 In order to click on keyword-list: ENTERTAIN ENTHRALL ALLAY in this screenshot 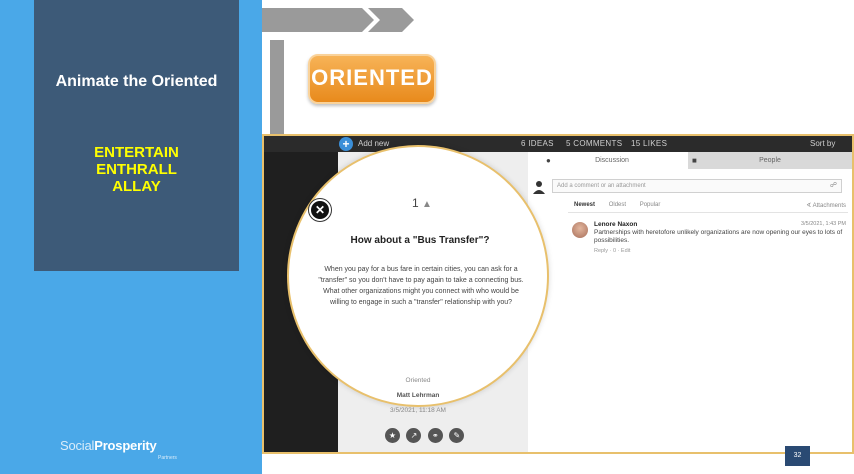, I will do `click(136, 169)`.